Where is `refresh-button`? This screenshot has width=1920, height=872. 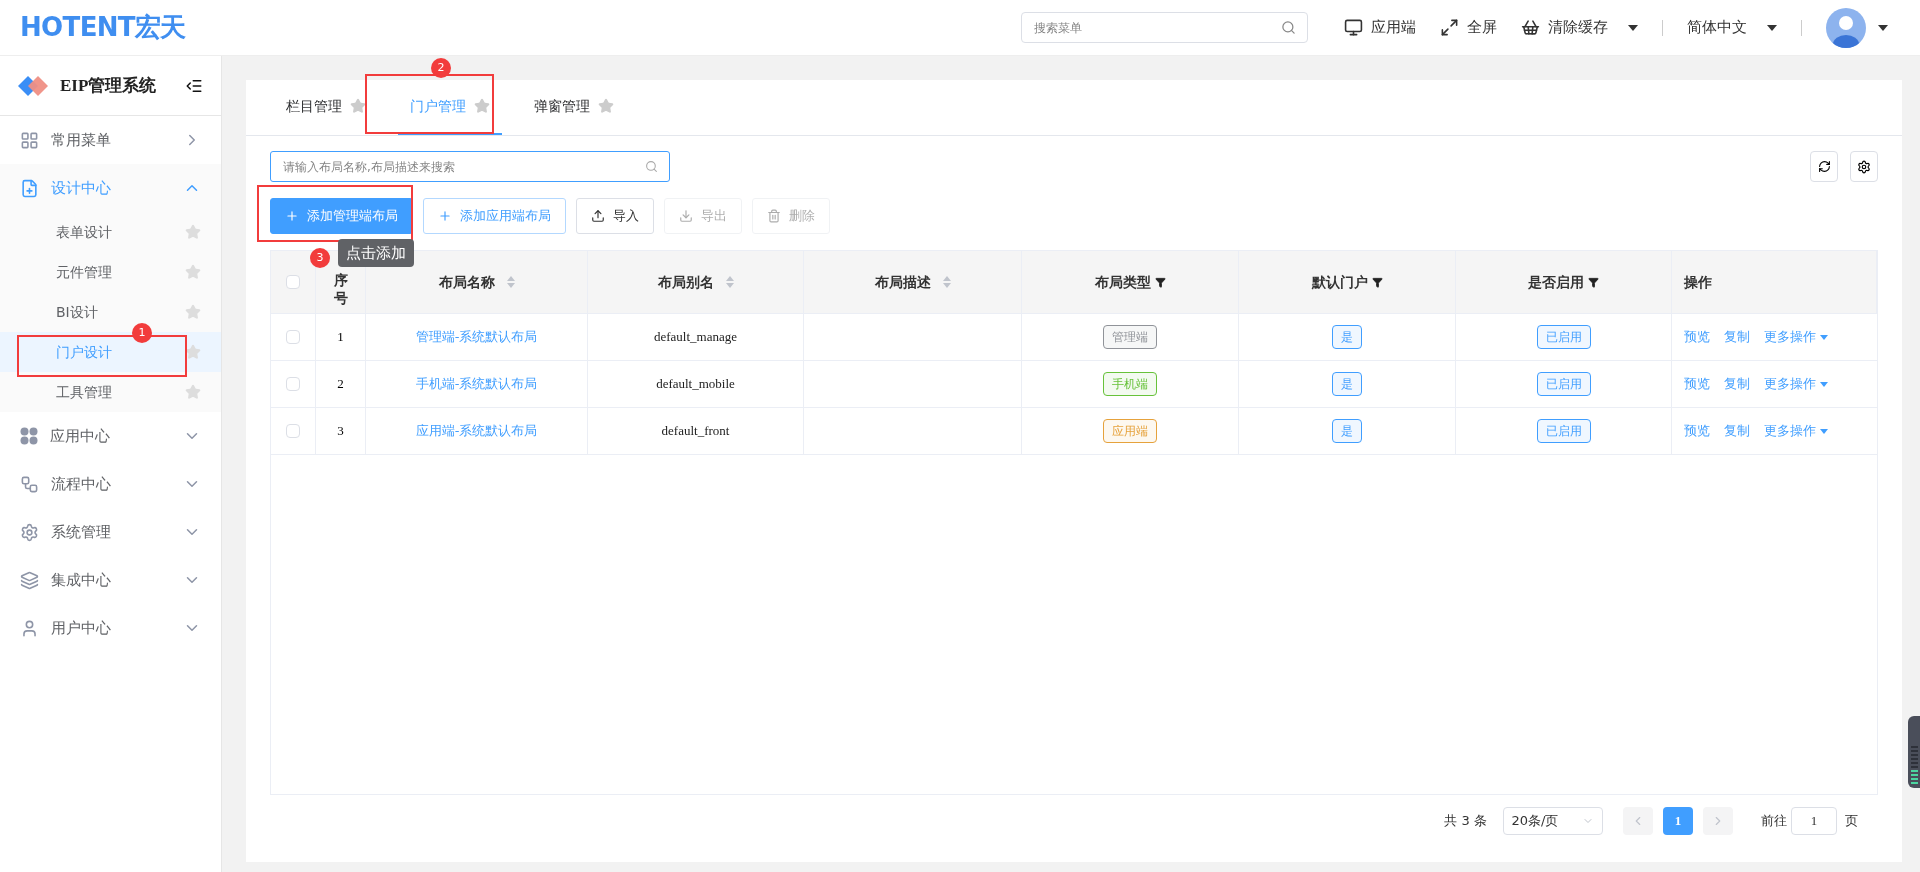 refresh-button is located at coordinates (1824, 166).